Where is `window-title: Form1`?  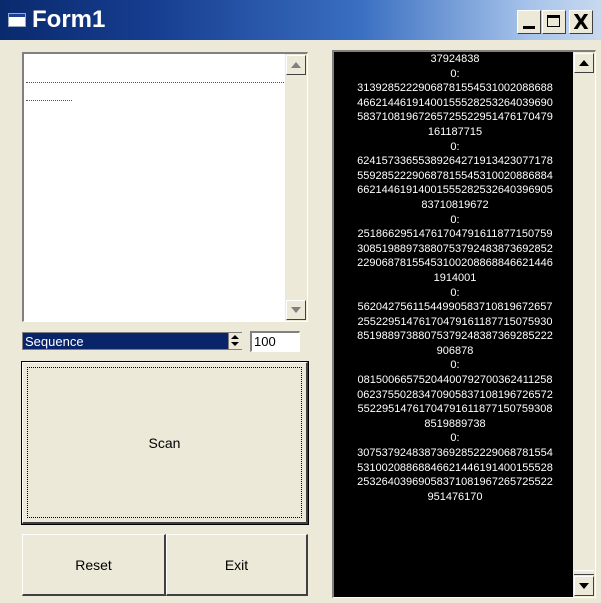 window-title: Form1 is located at coordinates (69, 19).